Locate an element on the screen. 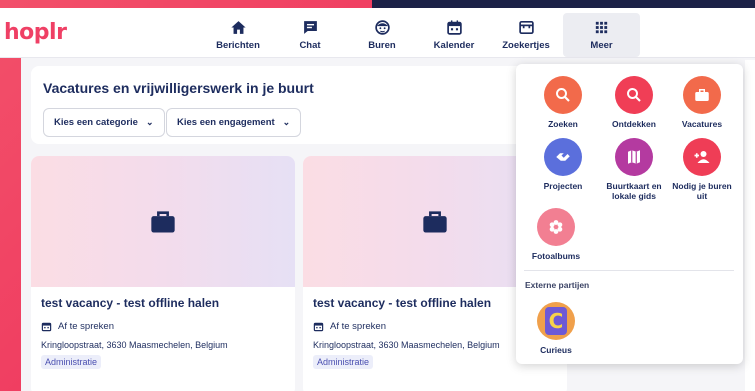  menu-item-label: Curieus is located at coordinates (556, 350).